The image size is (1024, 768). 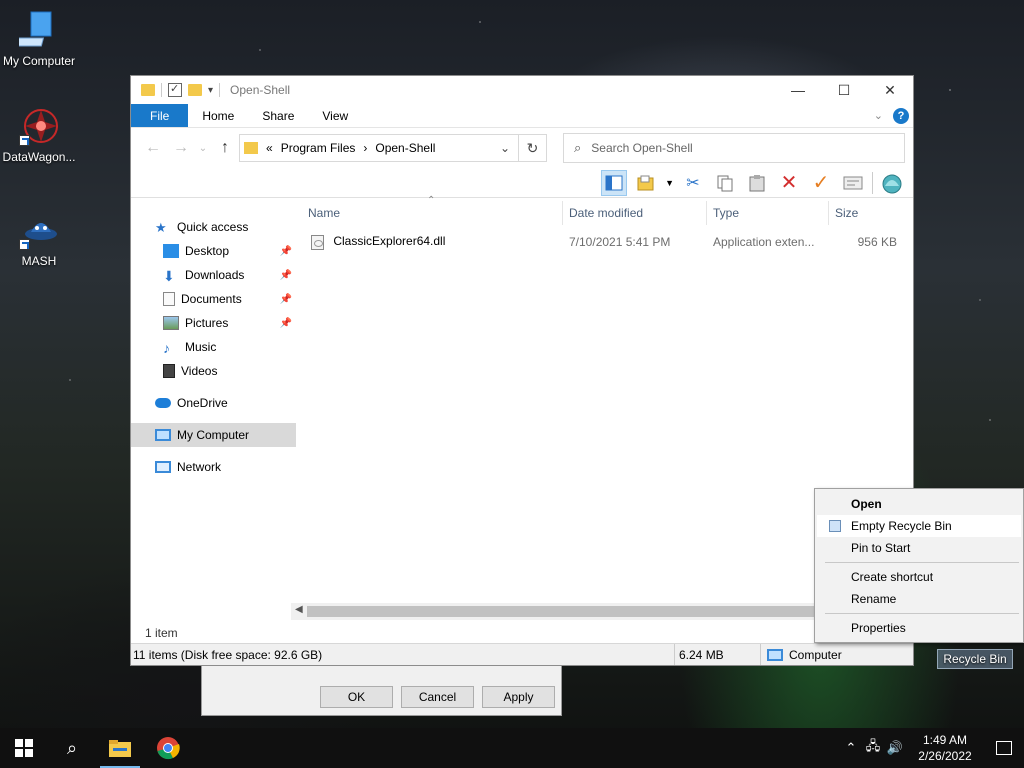 What do you see at coordinates (299, 609) in the screenshot?
I see `scroll-left-arrow-icon: ◀` at bounding box center [299, 609].